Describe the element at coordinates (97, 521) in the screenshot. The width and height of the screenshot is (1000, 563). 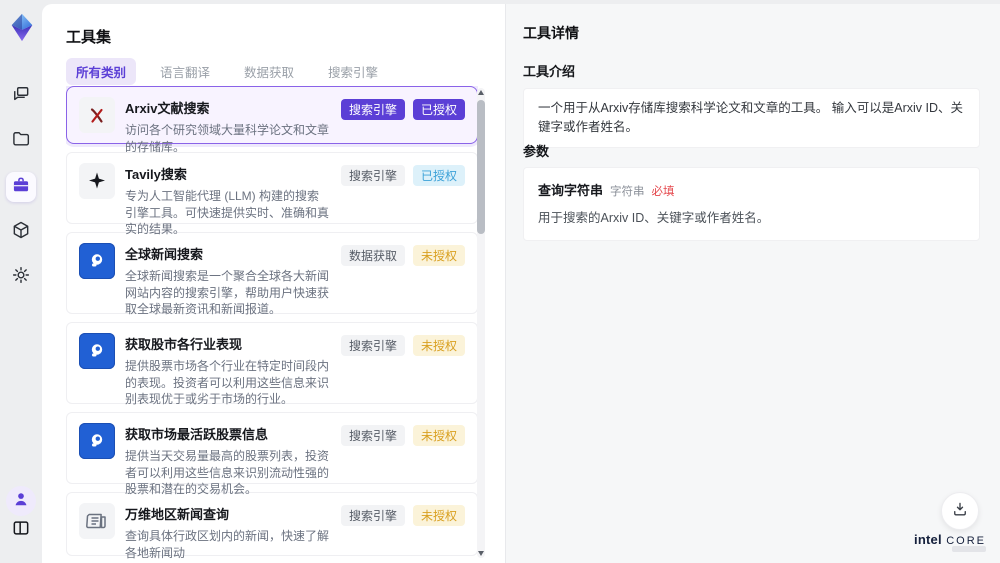
I see `newspaper-icon` at that location.